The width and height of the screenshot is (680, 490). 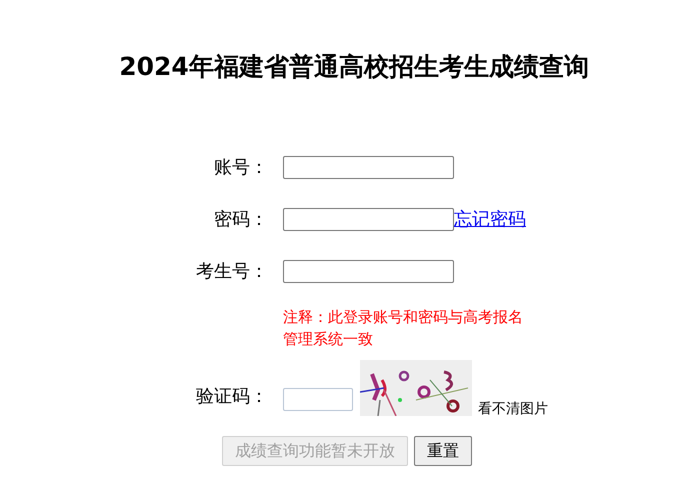 What do you see at coordinates (318, 399) in the screenshot?
I see `captcha-field` at bounding box center [318, 399].